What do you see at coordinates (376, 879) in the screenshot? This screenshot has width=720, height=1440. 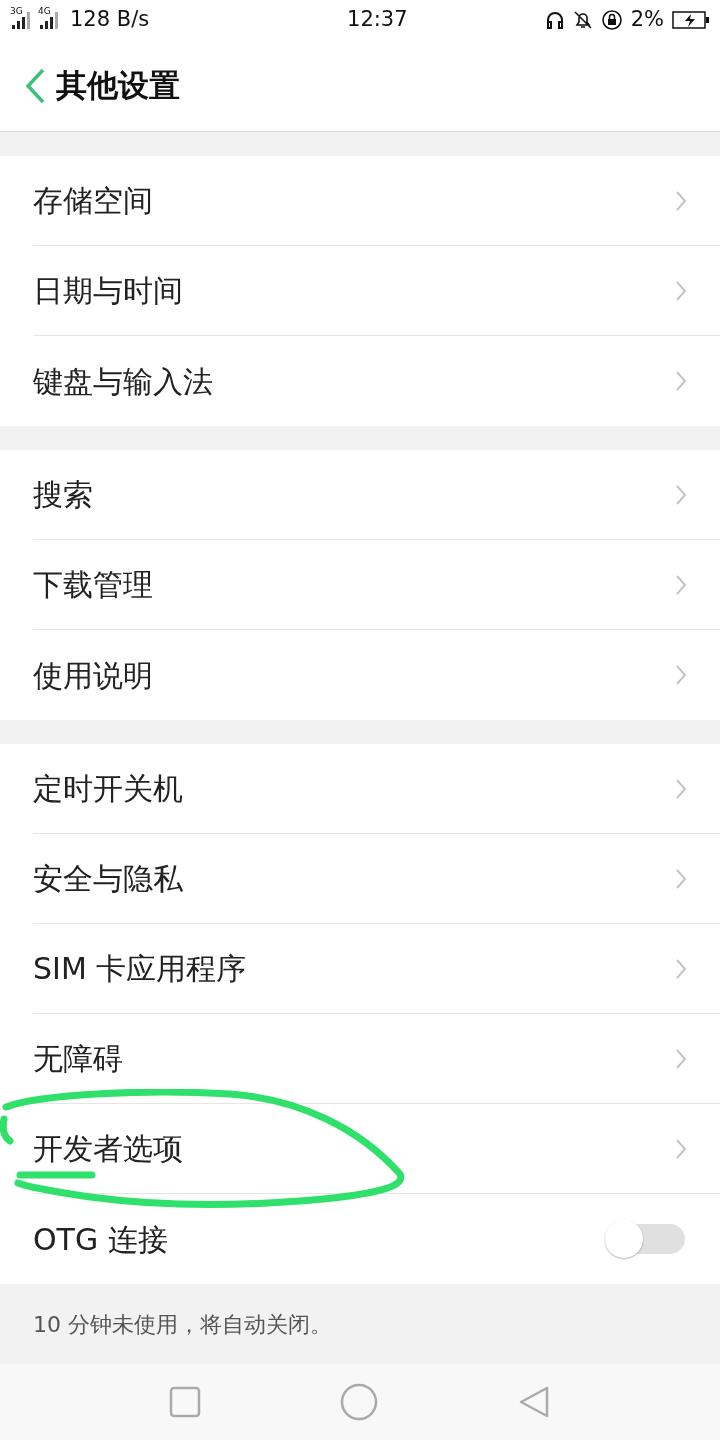 I see `settings-row: 安全与隐私` at bounding box center [376, 879].